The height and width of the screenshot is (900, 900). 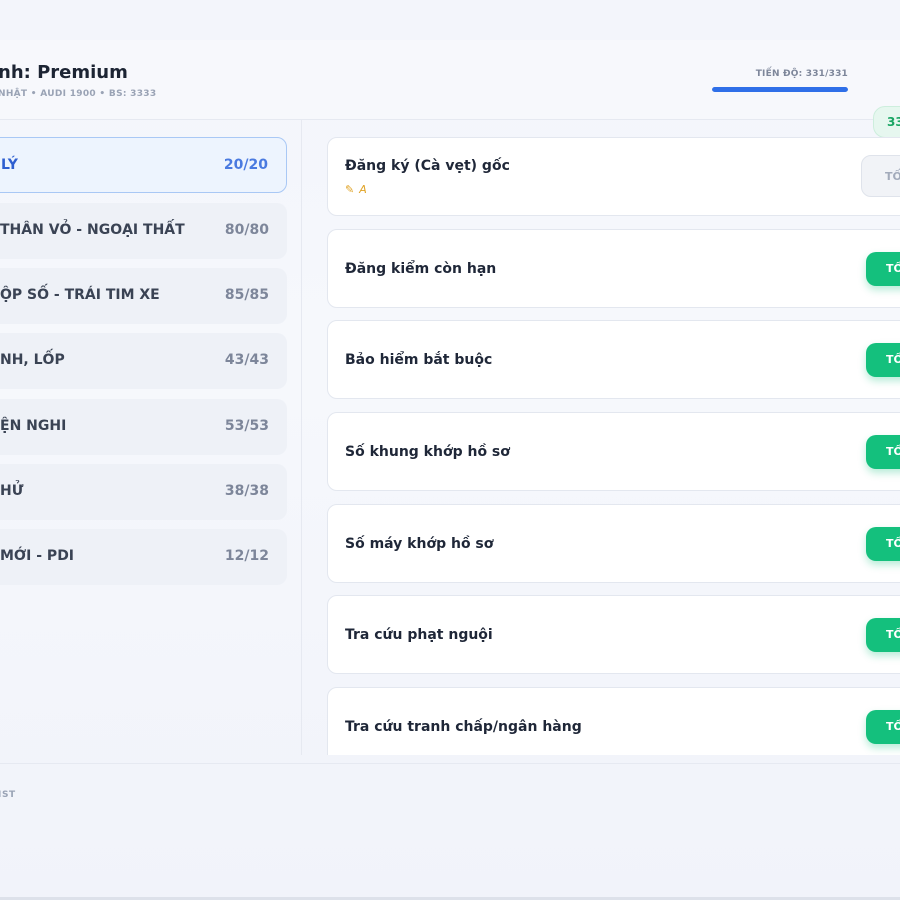 What do you see at coordinates (143, 361) in the screenshot?
I see `category-item-brakes-tires: NH, LỐP 43/43` at bounding box center [143, 361].